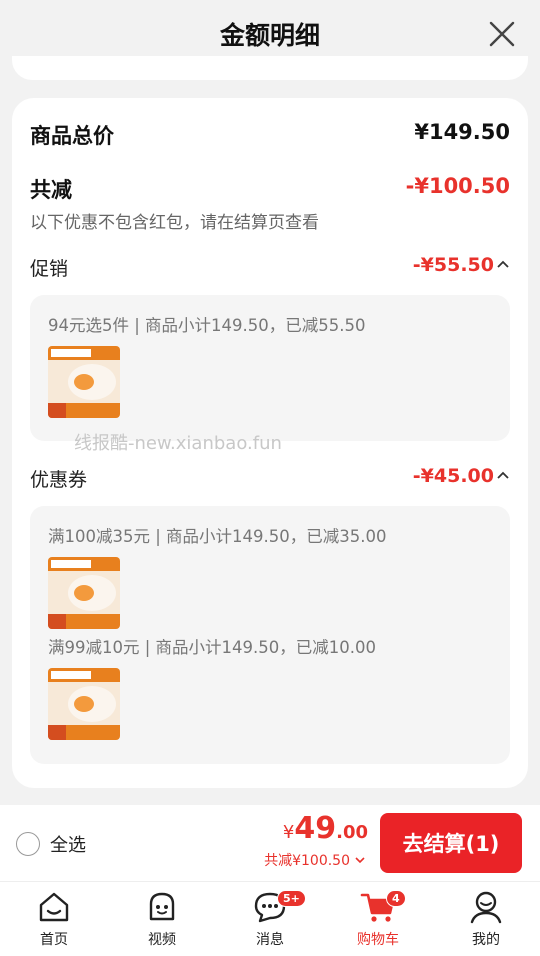 Image resolution: width=540 pixels, height=956 pixels. I want to click on tab-messages: 5+ 消息, so click(270, 918).